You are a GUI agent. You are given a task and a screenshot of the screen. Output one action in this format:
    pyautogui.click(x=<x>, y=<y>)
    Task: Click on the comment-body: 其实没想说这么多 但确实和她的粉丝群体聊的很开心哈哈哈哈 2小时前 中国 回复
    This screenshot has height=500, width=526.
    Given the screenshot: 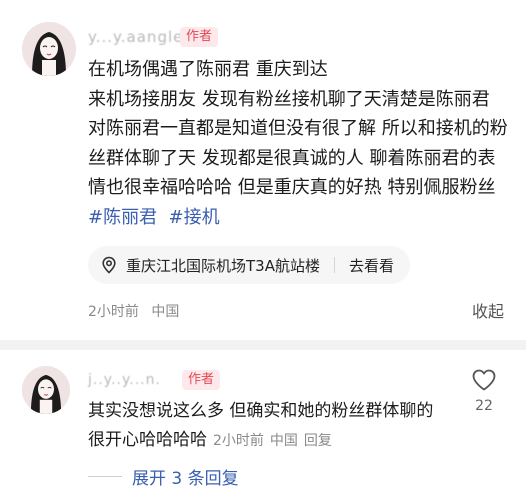 What is the action you would take?
    pyautogui.click(x=268, y=426)
    